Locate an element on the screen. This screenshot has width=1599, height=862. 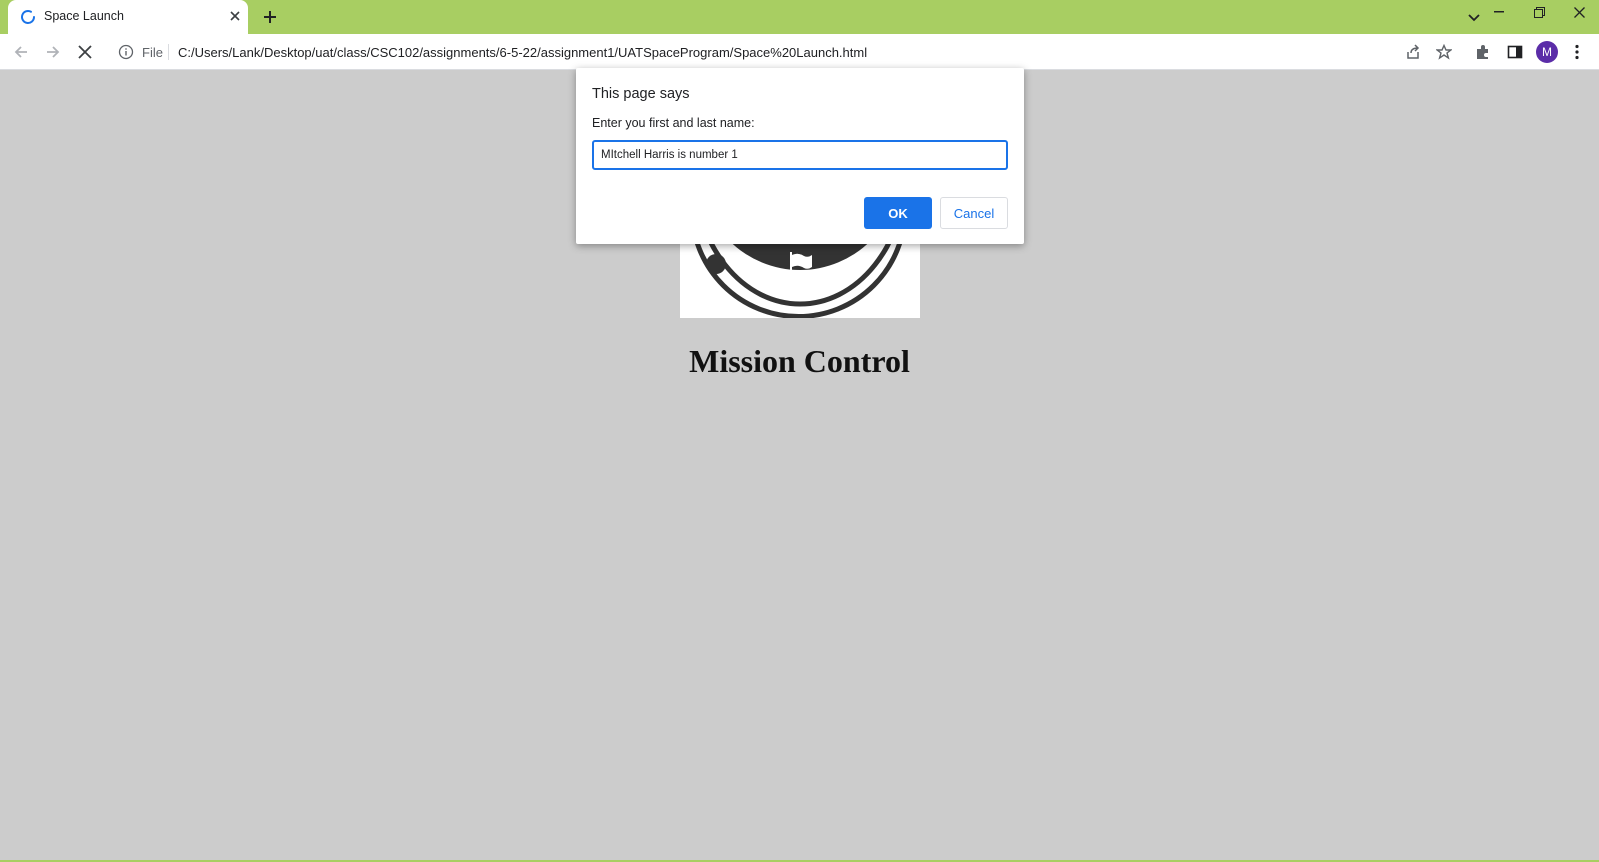
tab-title: Space Launch is located at coordinates (84, 16).